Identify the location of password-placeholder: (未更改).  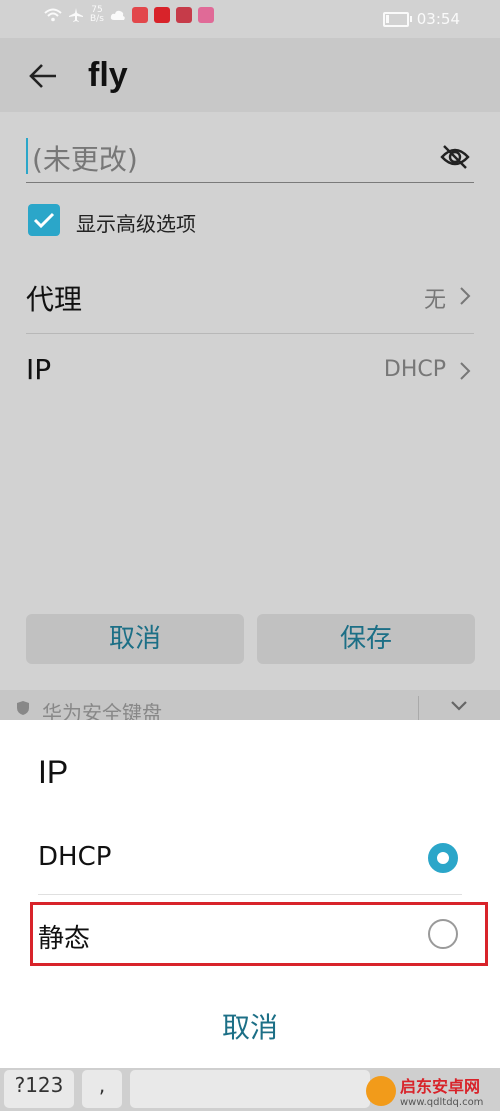
(85, 159).